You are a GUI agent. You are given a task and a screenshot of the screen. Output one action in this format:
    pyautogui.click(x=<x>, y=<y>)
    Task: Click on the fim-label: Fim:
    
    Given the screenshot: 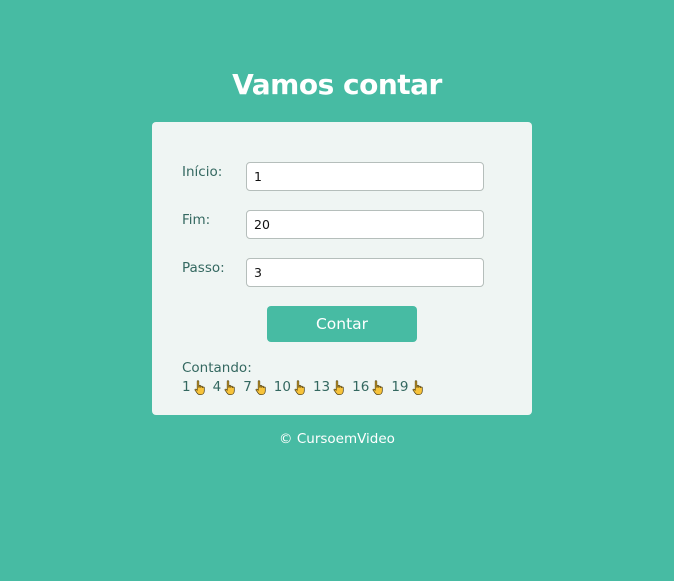 What is the action you would take?
    pyautogui.click(x=196, y=220)
    